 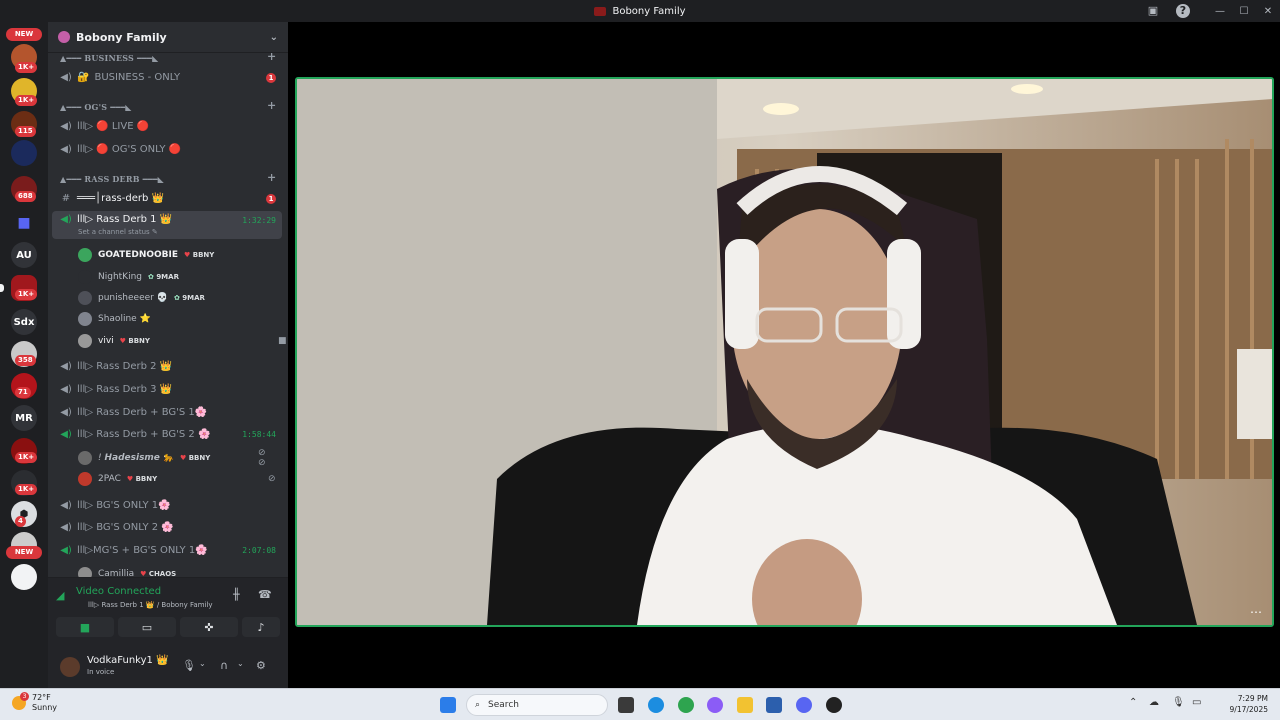 I want to click on voice-user: NightKing ✿ 9MAR, so click(x=128, y=277).